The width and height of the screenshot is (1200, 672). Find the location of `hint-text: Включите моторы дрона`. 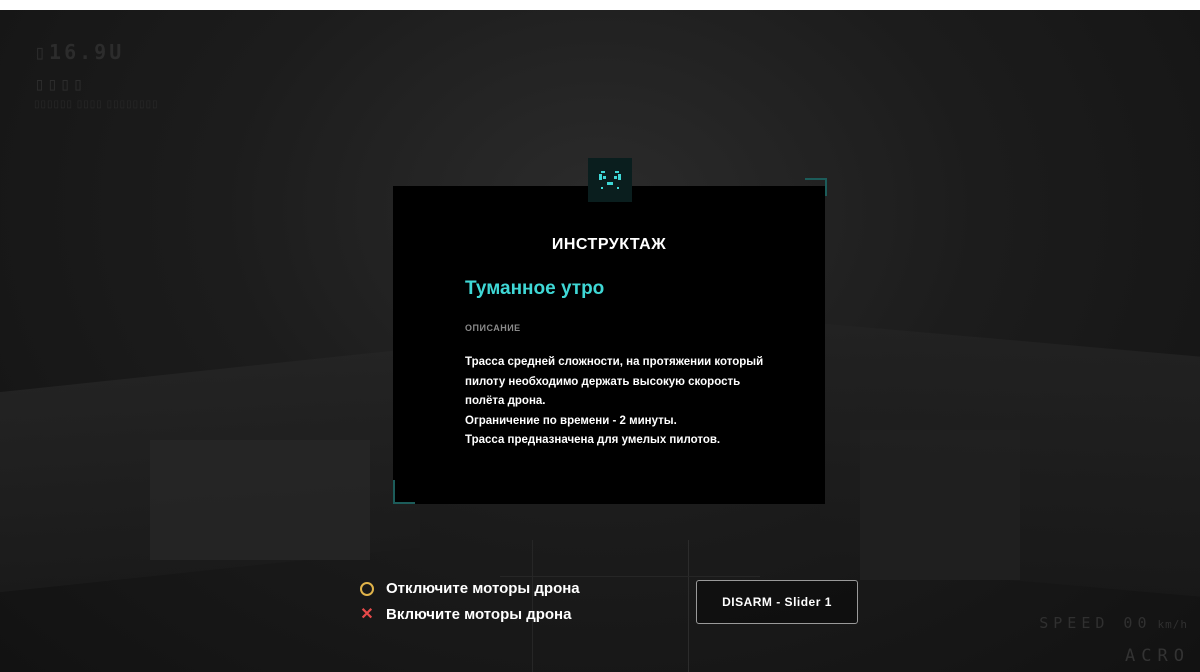

hint-text: Включите моторы дрона is located at coordinates (479, 614).